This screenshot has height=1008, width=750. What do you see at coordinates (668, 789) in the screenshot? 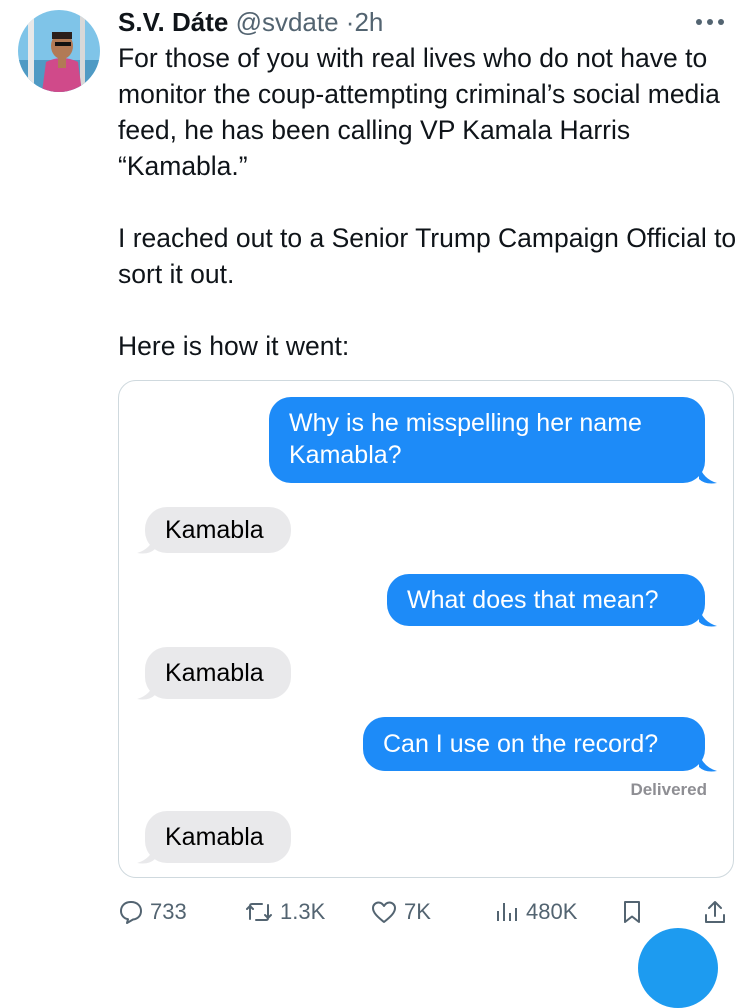
I see `delivered-status: Delivered` at bounding box center [668, 789].